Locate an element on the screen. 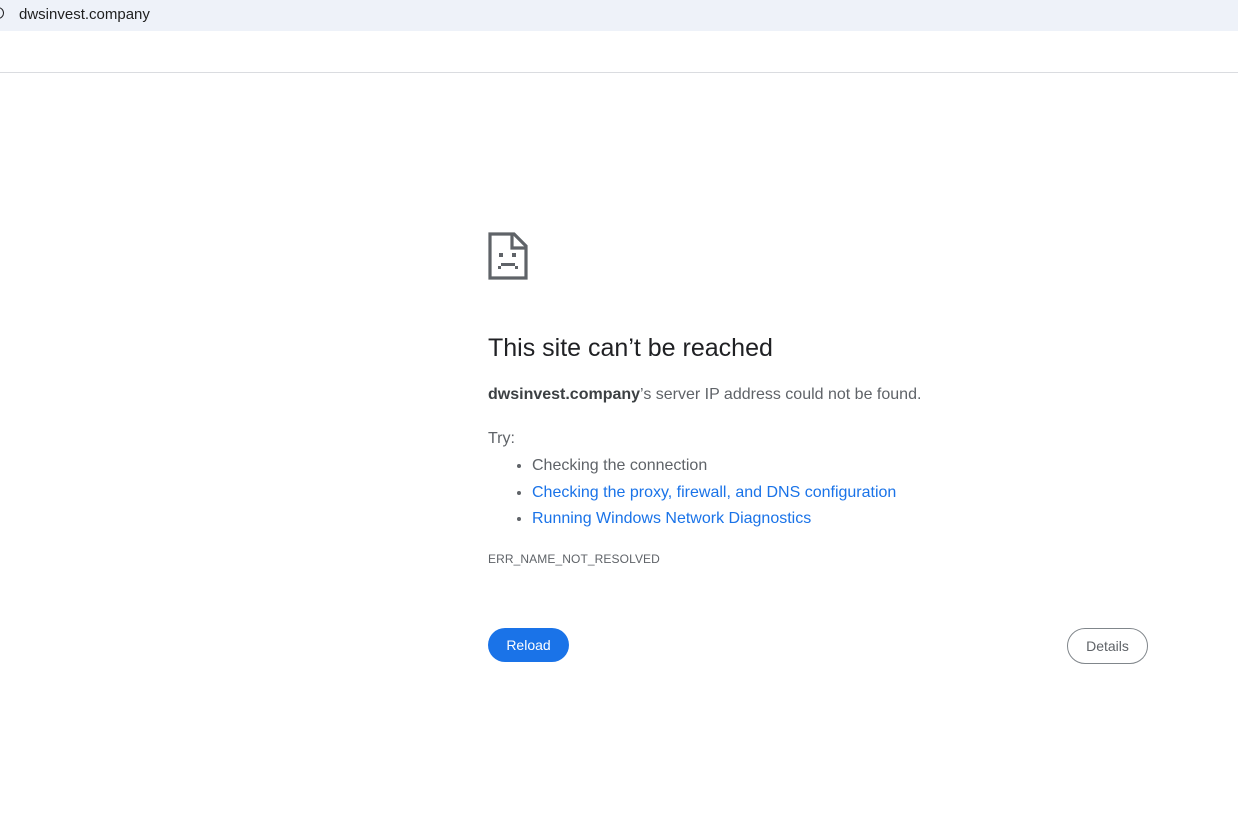 The width and height of the screenshot is (1238, 831). sad-document-icon is located at coordinates (508, 256).